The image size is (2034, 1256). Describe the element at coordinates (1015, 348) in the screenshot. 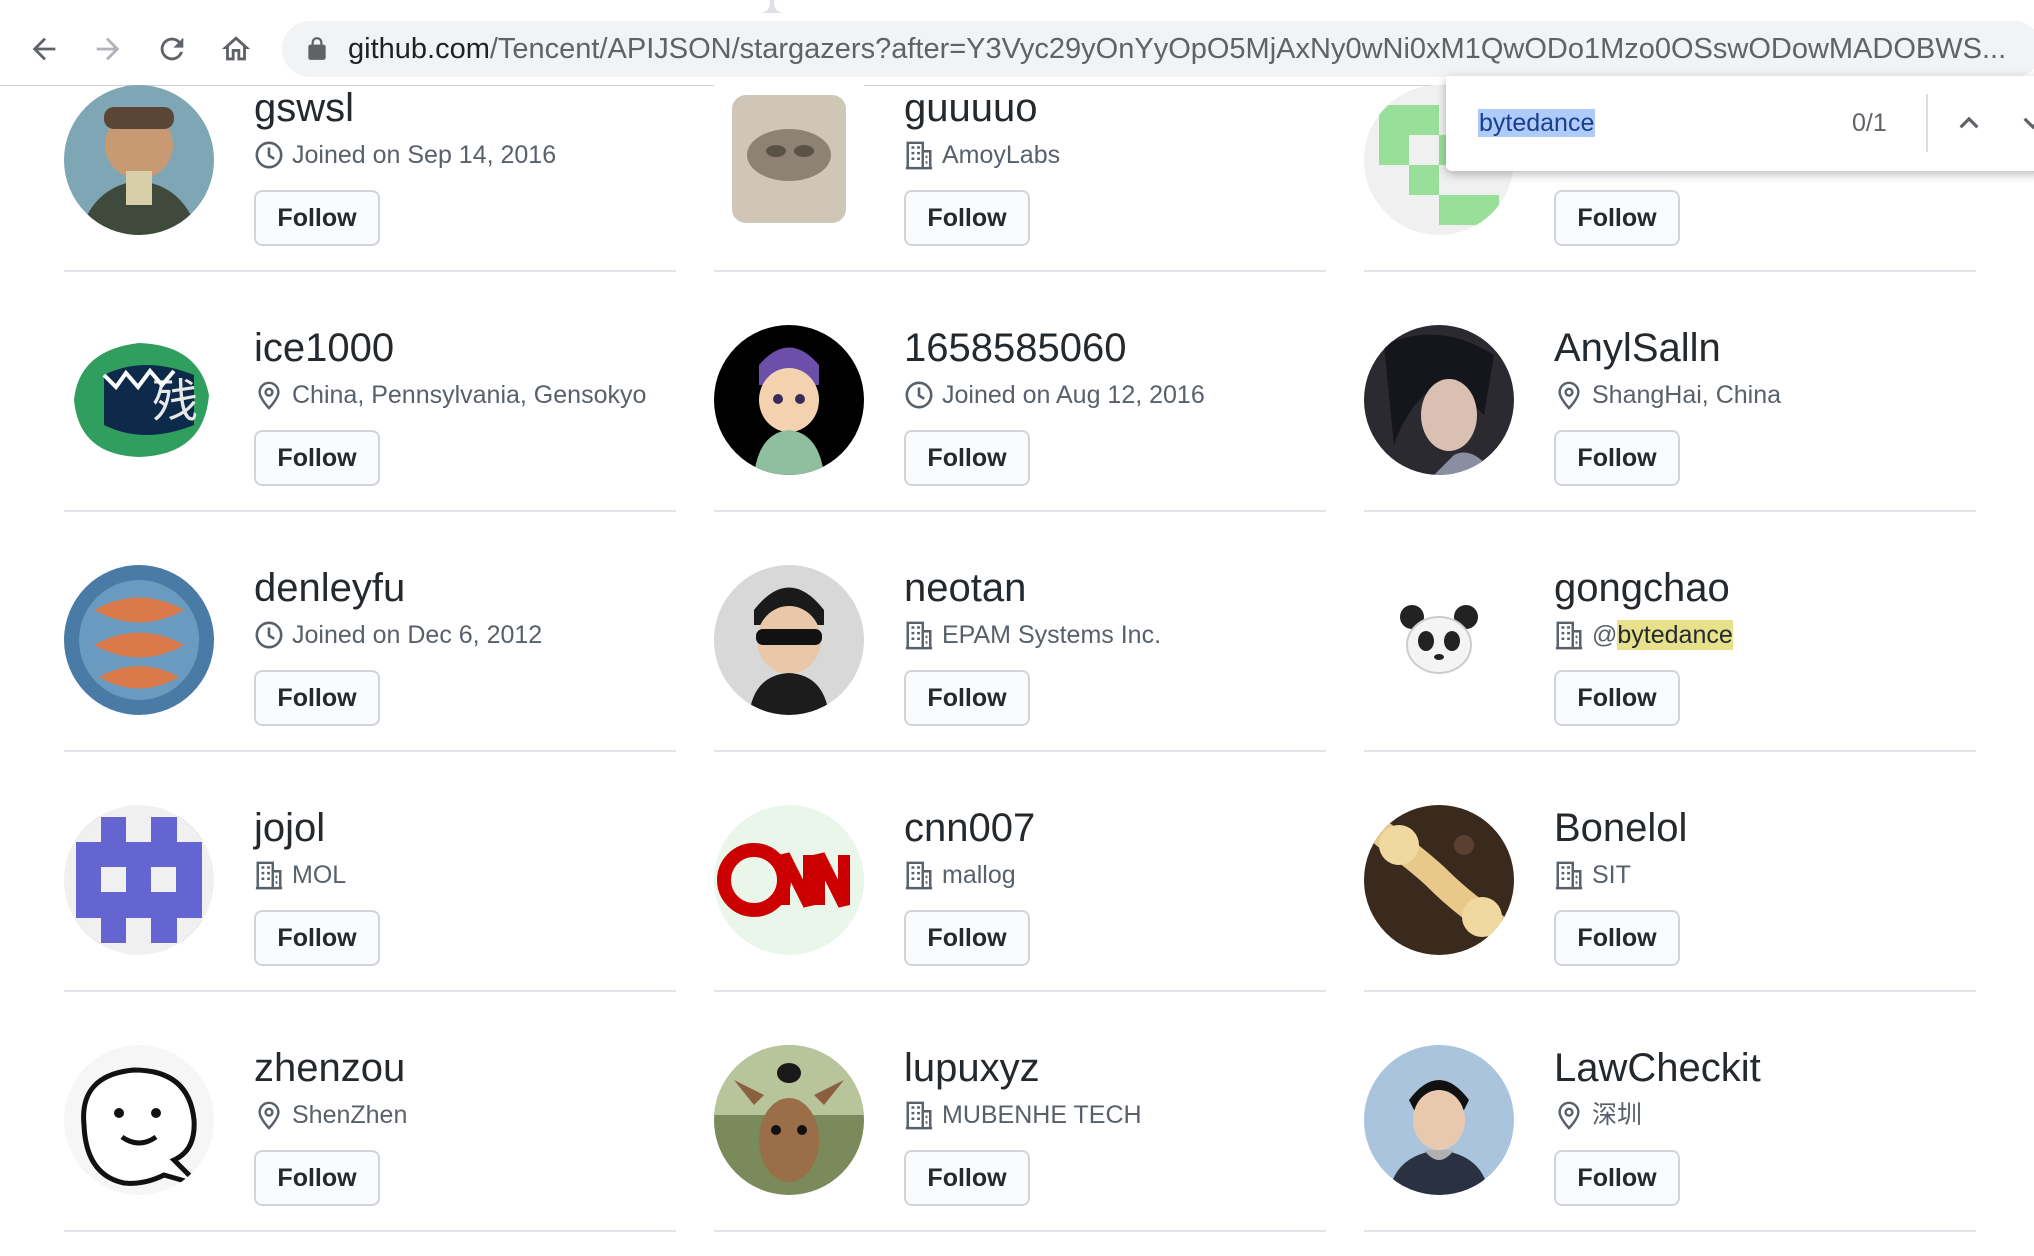

I see `username-link: 1658585060` at that location.